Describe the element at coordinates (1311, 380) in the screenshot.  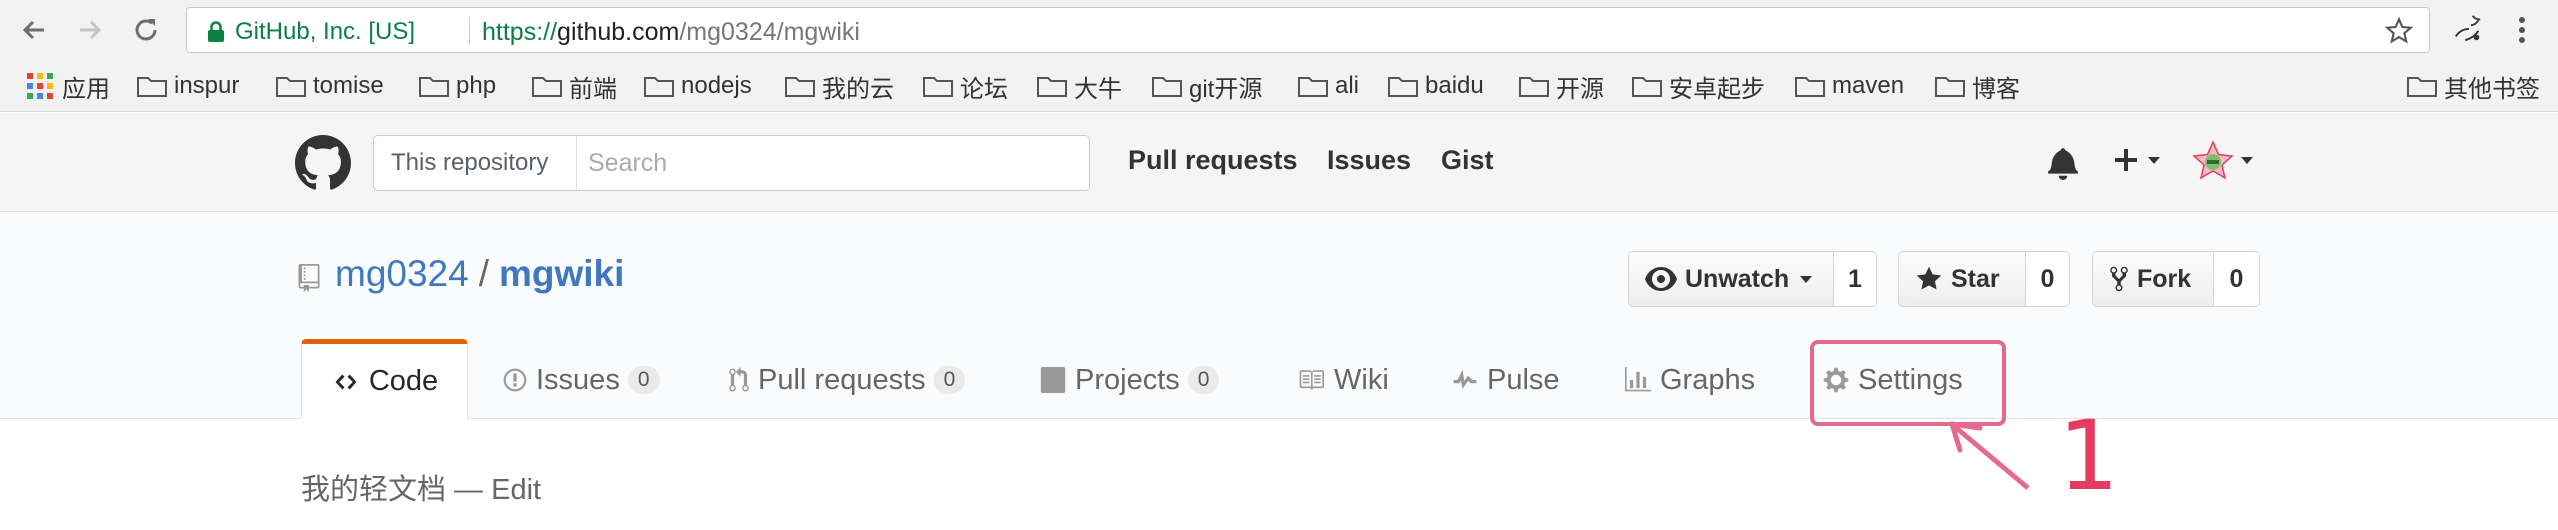
I see `book-icon` at that location.